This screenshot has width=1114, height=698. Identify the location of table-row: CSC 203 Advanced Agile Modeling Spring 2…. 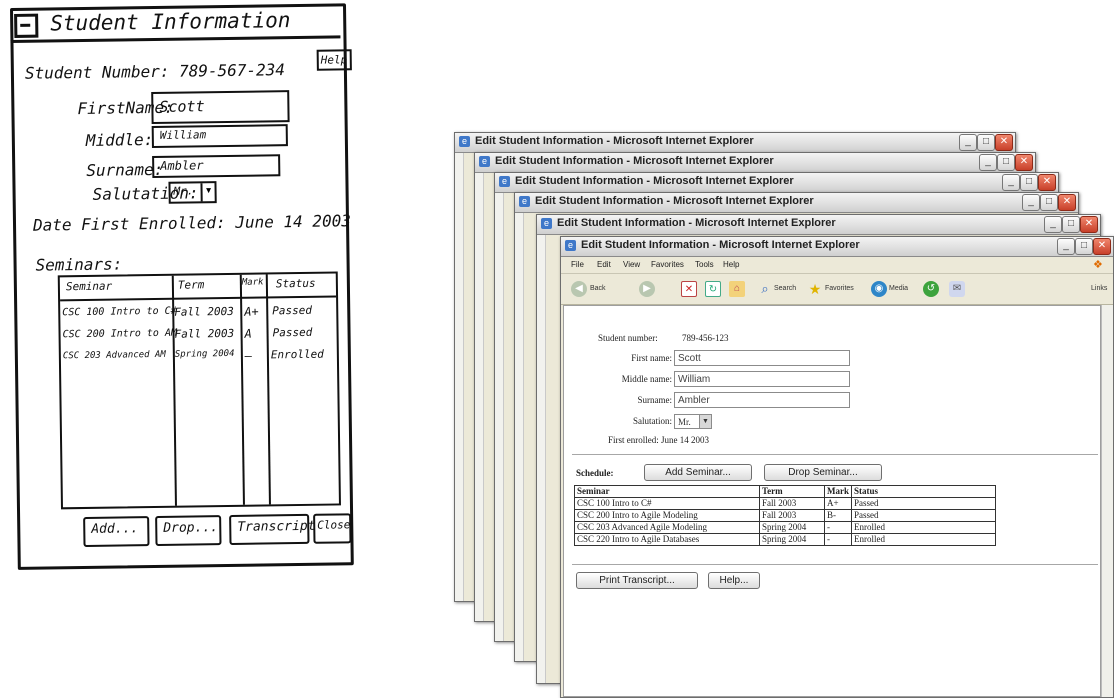
(785, 527).